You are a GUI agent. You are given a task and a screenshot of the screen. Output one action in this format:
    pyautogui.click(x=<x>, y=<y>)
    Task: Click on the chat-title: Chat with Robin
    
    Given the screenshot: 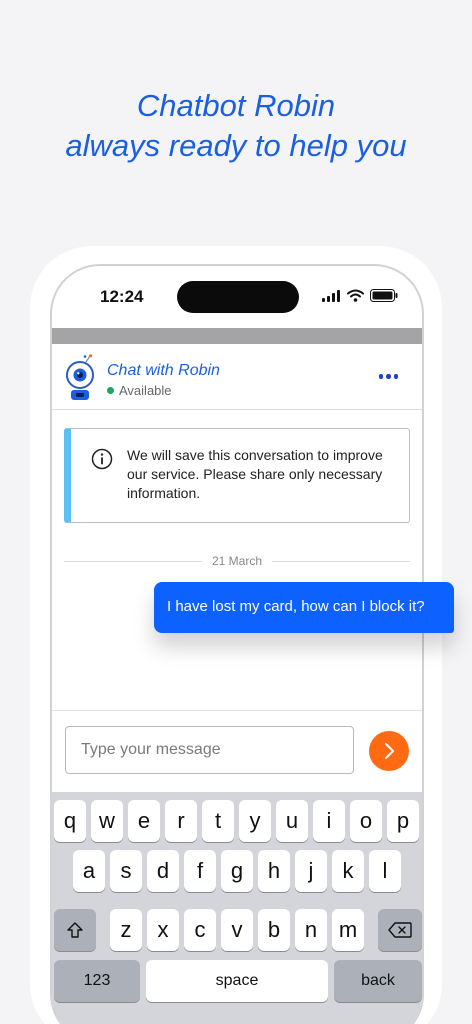 What is the action you would take?
    pyautogui.click(x=163, y=370)
    